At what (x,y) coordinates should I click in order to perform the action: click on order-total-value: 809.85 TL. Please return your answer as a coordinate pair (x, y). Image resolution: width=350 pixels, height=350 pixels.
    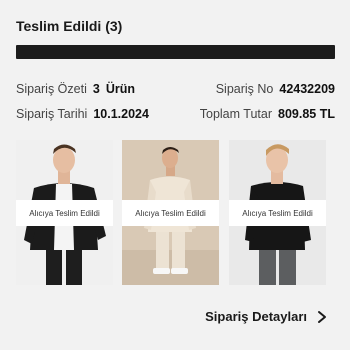
    Looking at the image, I should click on (306, 114).